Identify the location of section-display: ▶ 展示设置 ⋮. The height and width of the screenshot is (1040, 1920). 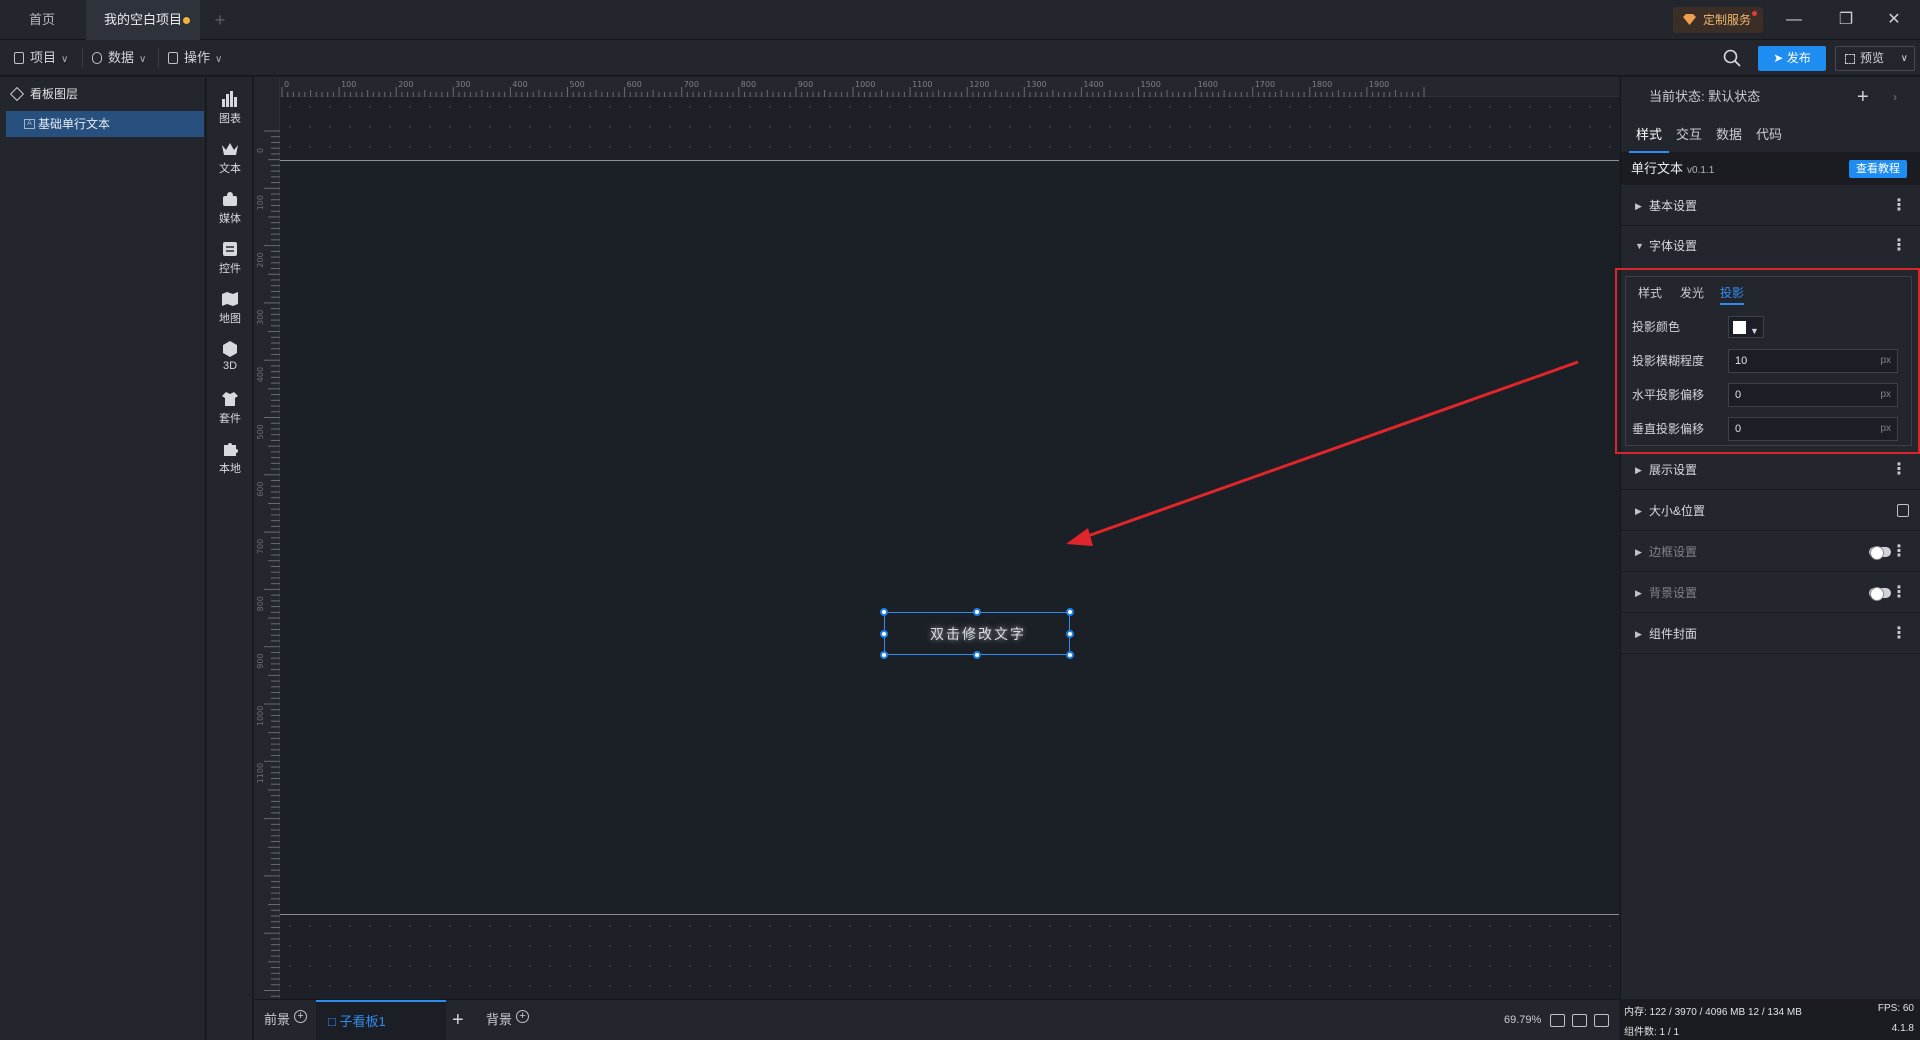
(1770, 470).